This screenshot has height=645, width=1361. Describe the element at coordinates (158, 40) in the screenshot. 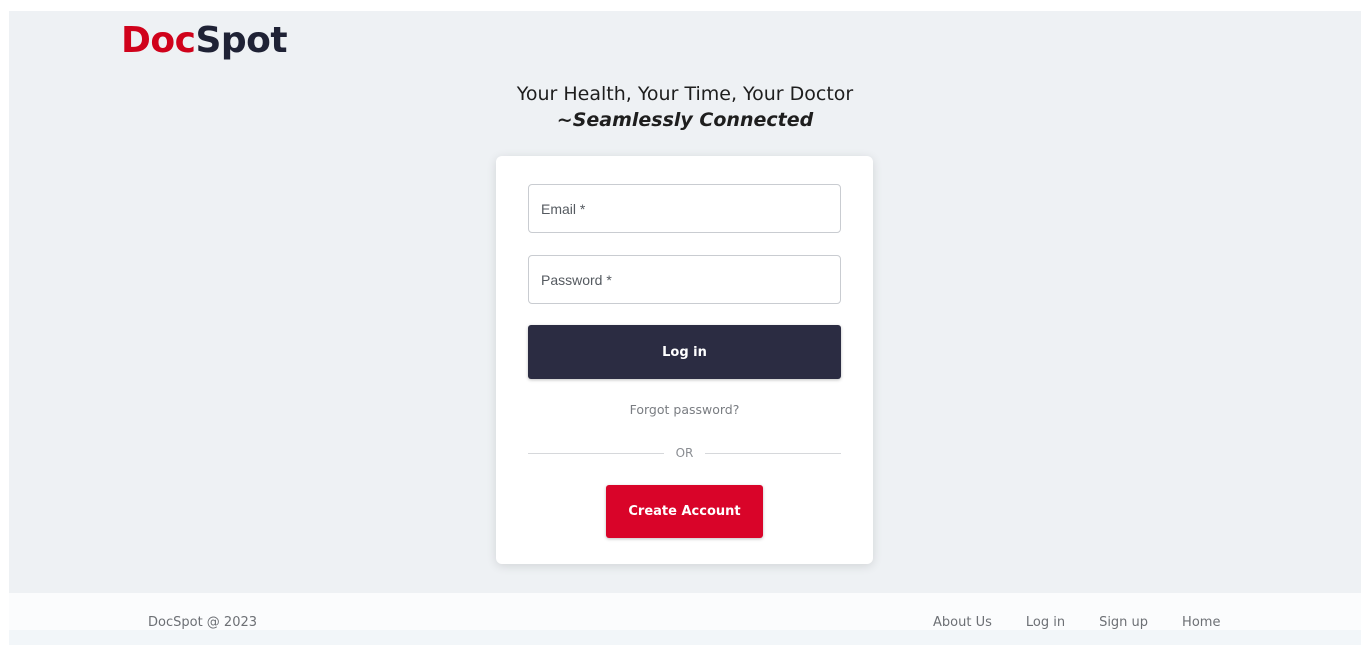

I see `brand-logo-doc: Doc` at that location.